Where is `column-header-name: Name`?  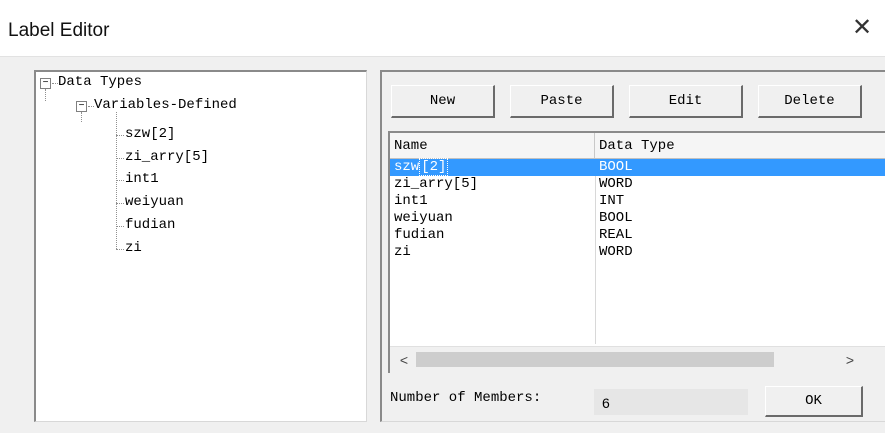 column-header-name: Name is located at coordinates (492, 145).